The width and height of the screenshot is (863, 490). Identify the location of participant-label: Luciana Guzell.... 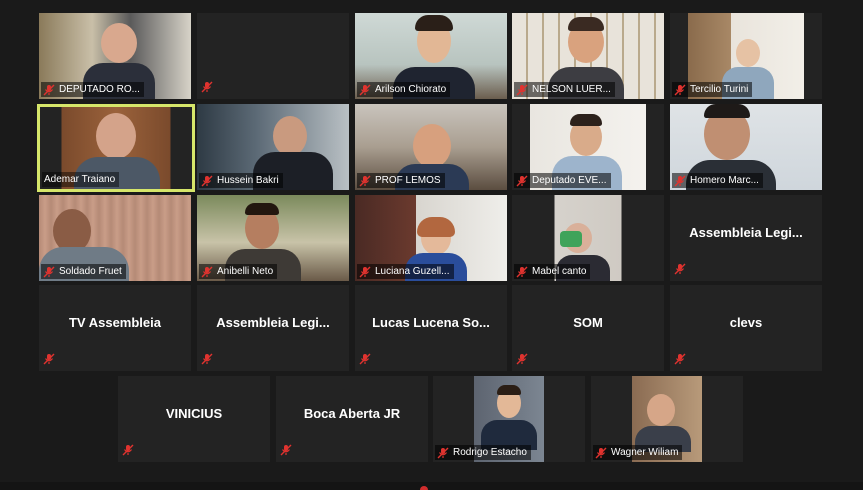
(405, 271).